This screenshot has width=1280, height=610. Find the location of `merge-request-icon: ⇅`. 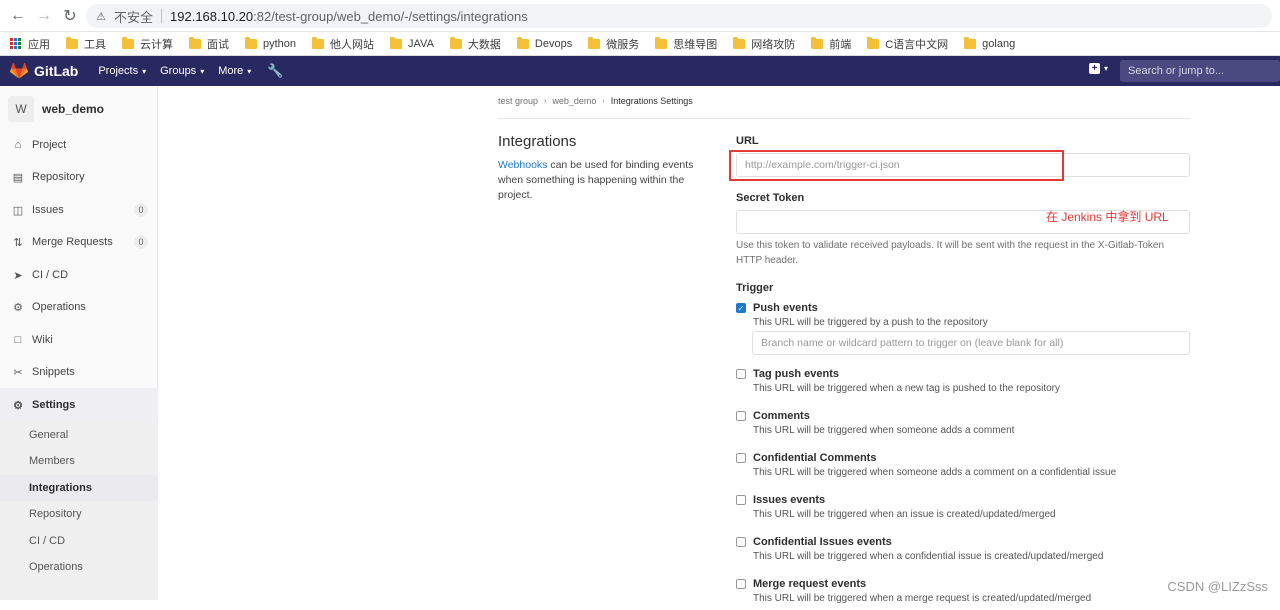

merge-request-icon: ⇅ is located at coordinates (18, 242).